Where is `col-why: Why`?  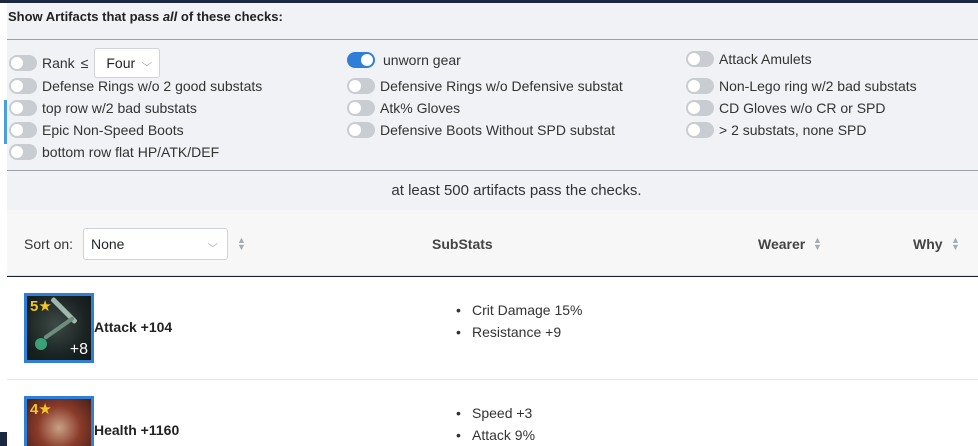 col-why: Why is located at coordinates (928, 244).